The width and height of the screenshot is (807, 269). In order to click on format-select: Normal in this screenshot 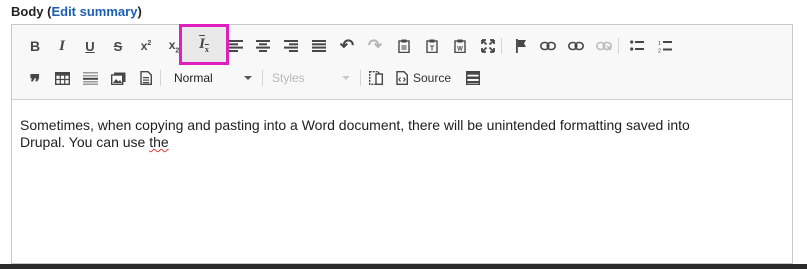, I will do `click(213, 78)`.